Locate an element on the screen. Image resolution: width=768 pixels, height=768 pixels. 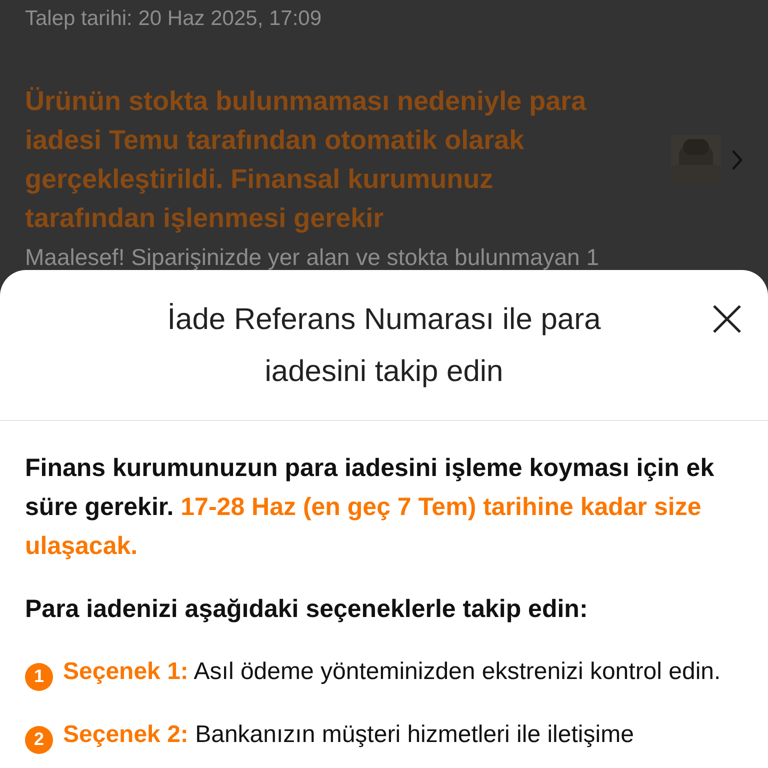
sheet-title: İade Referans Numarası ile para iadesini takip edin is located at coordinates (384, 346).